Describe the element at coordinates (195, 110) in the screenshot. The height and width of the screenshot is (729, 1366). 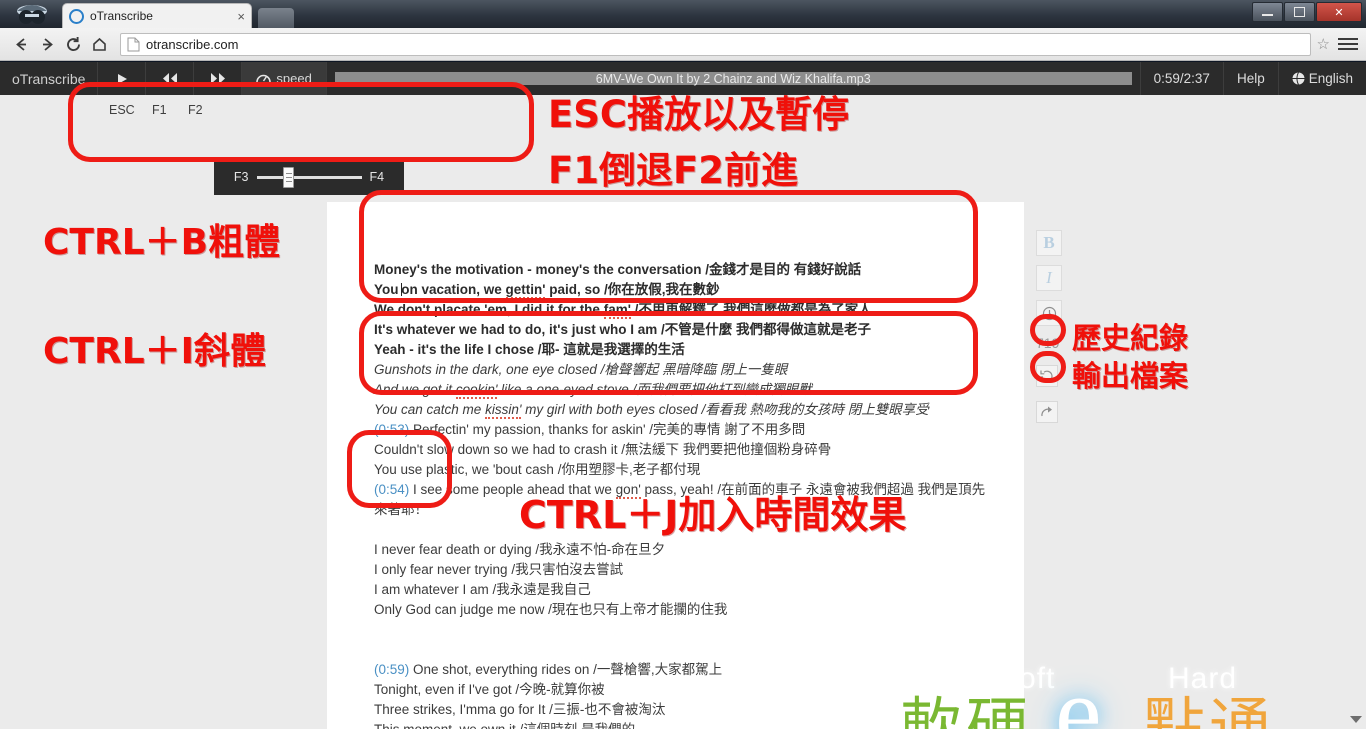
I see `hint-f2: F2` at that location.